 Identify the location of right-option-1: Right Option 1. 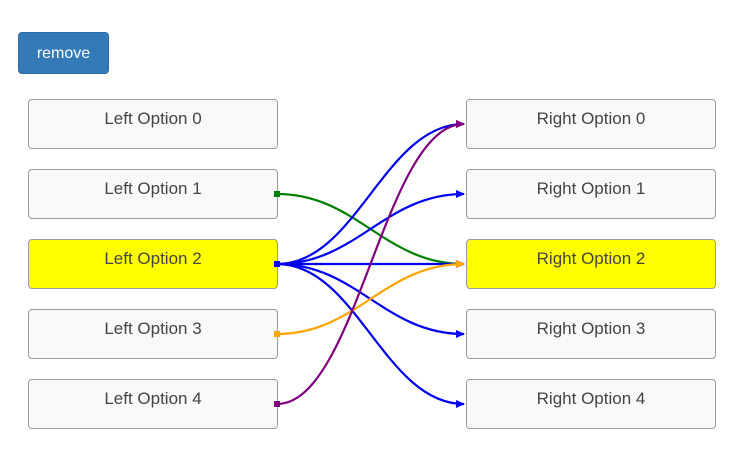
(591, 194).